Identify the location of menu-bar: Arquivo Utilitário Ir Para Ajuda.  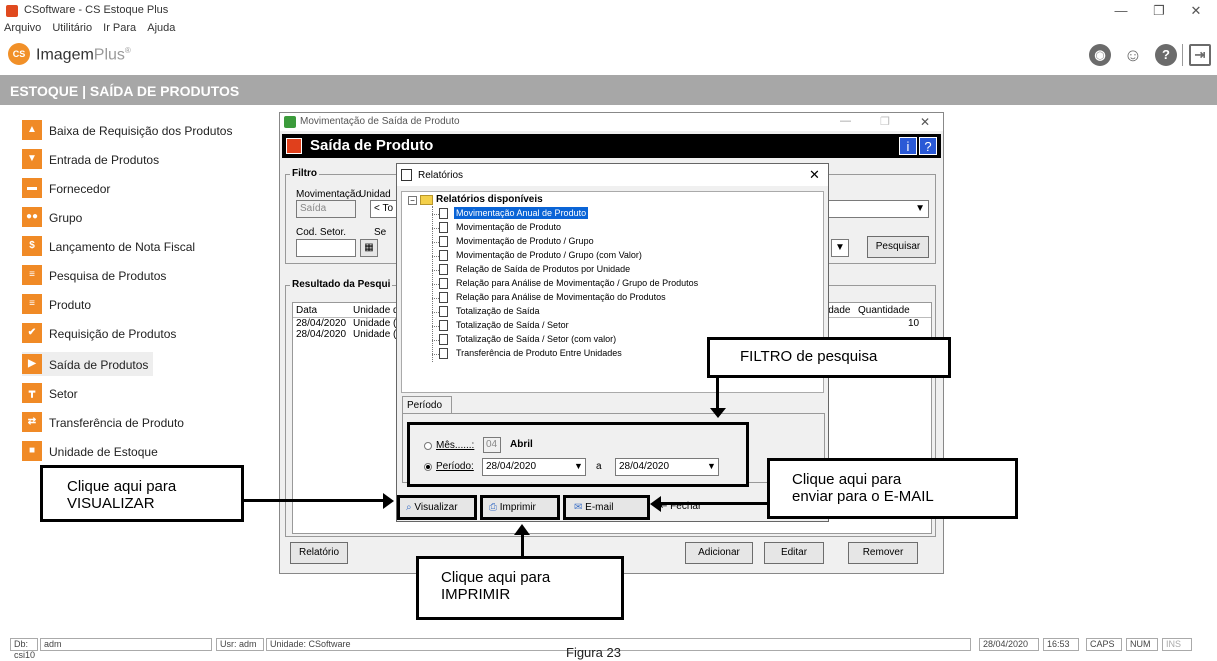
(89, 29).